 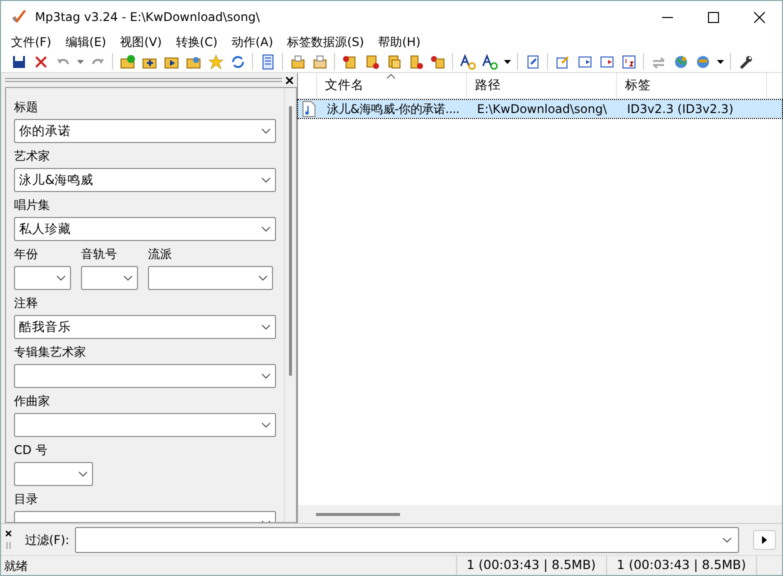 I want to click on tag-field-combo: 酷我音乐, so click(x=145, y=327).